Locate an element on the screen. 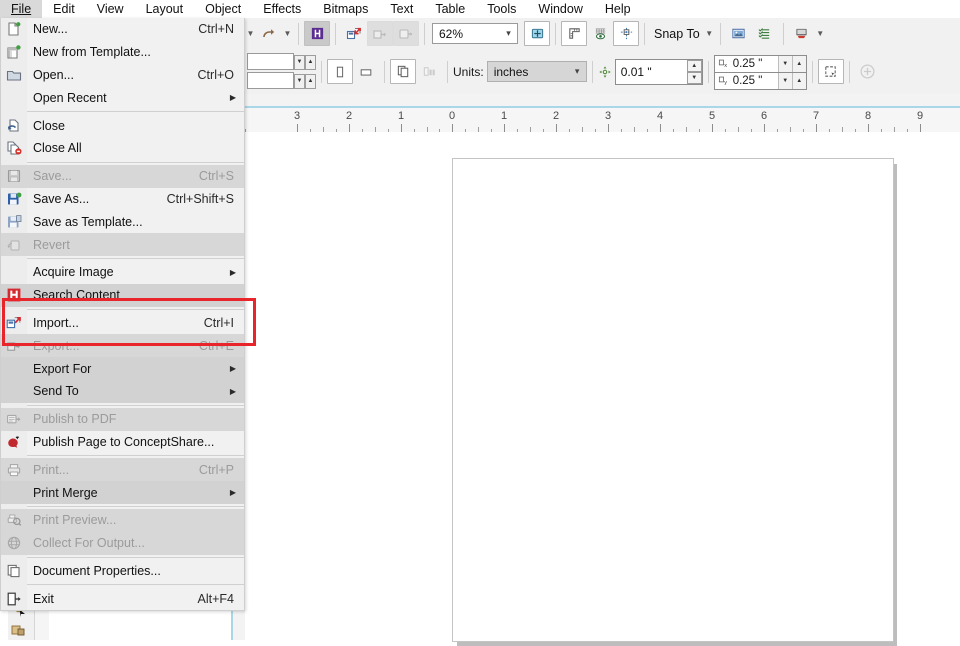 This screenshot has height=646, width=960. print-icon is located at coordinates (14, 469).